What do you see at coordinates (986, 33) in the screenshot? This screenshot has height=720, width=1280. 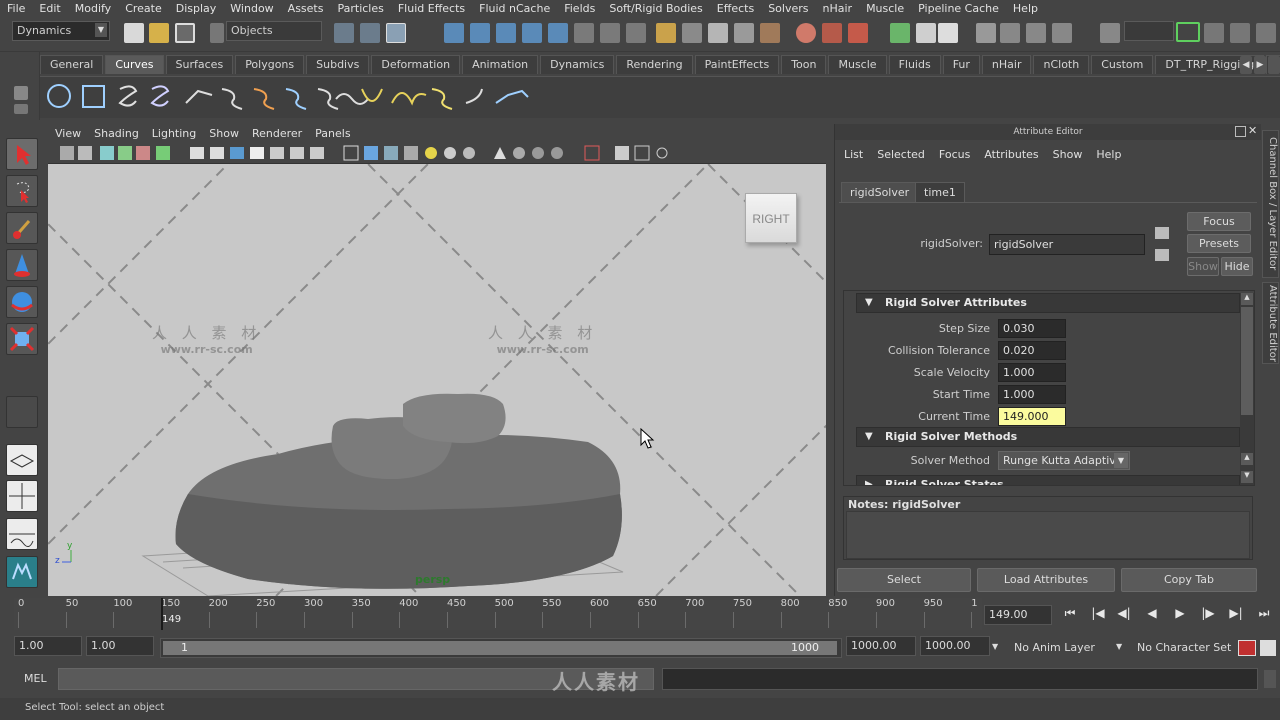 I see `outliner-icon` at bounding box center [986, 33].